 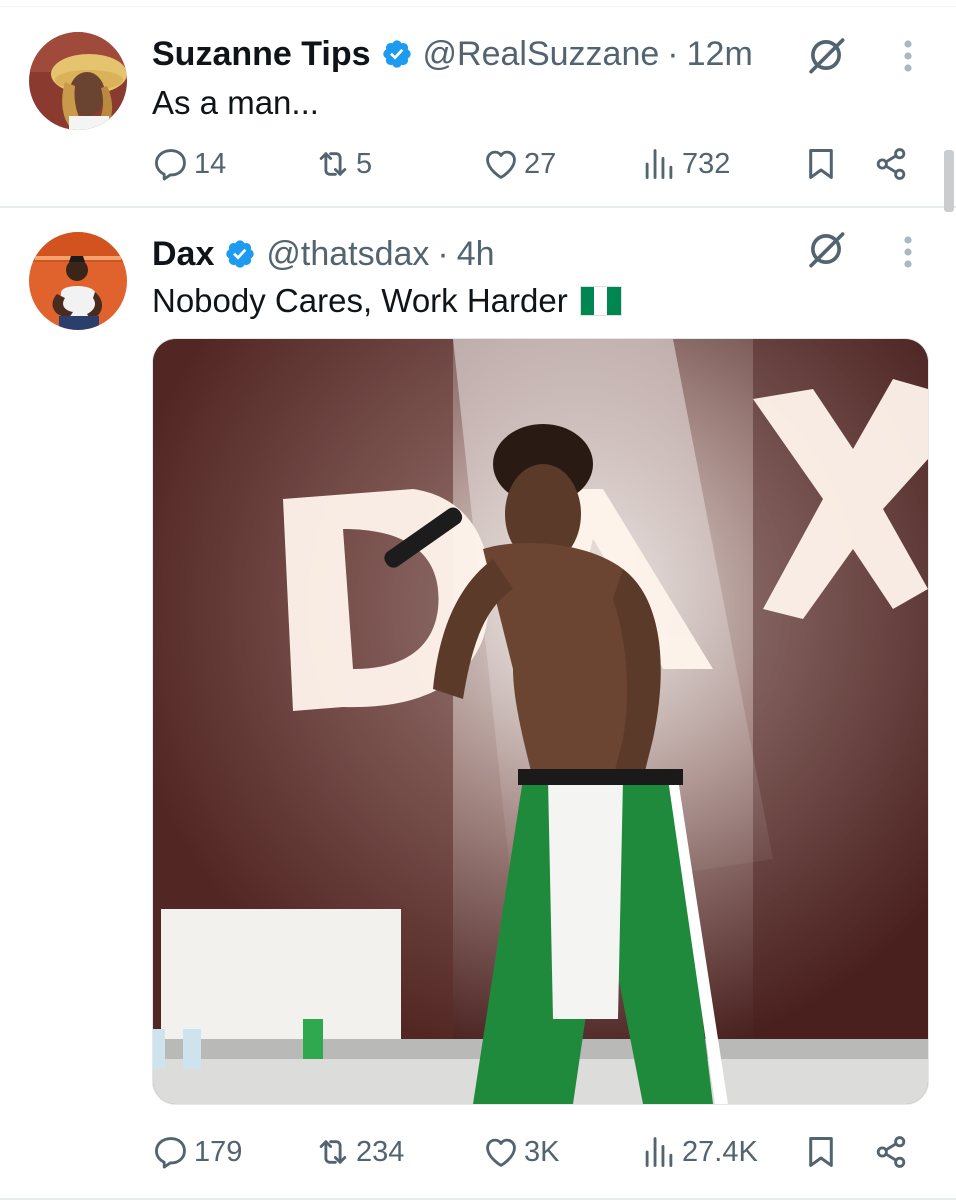 I want to click on display-name: Dax, so click(x=183, y=254).